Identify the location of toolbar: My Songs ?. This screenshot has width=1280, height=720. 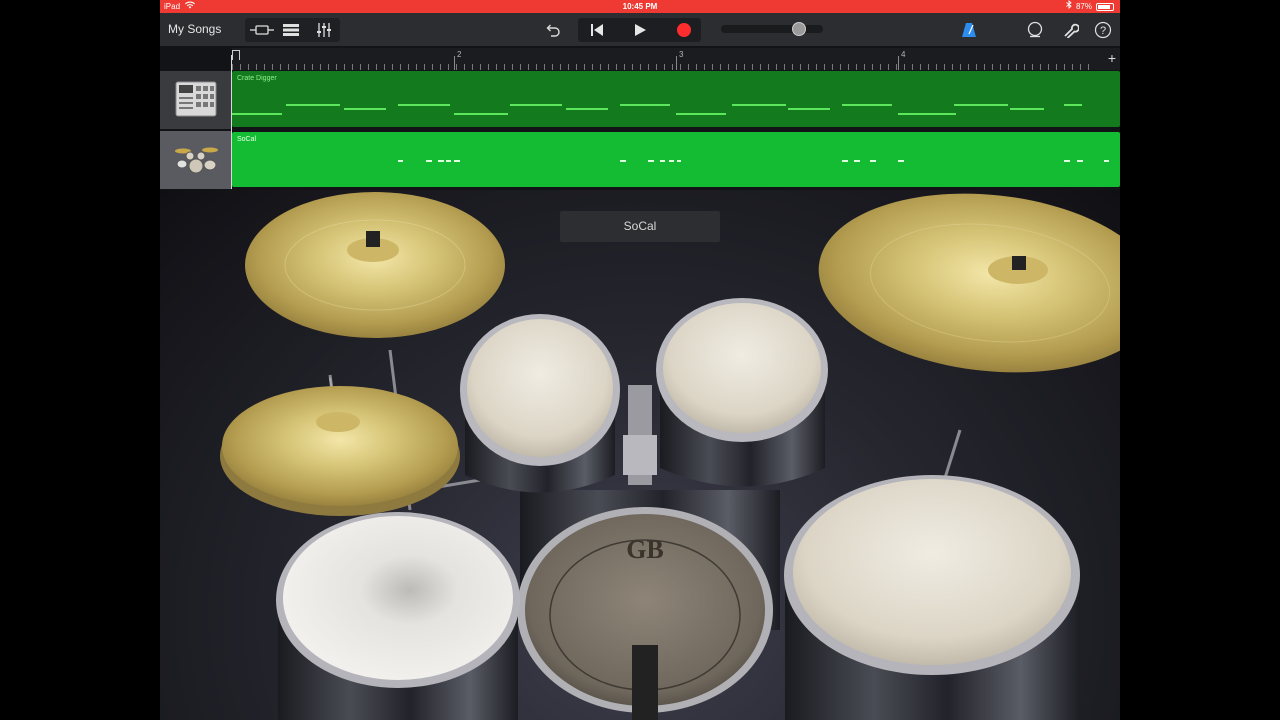
(640, 29).